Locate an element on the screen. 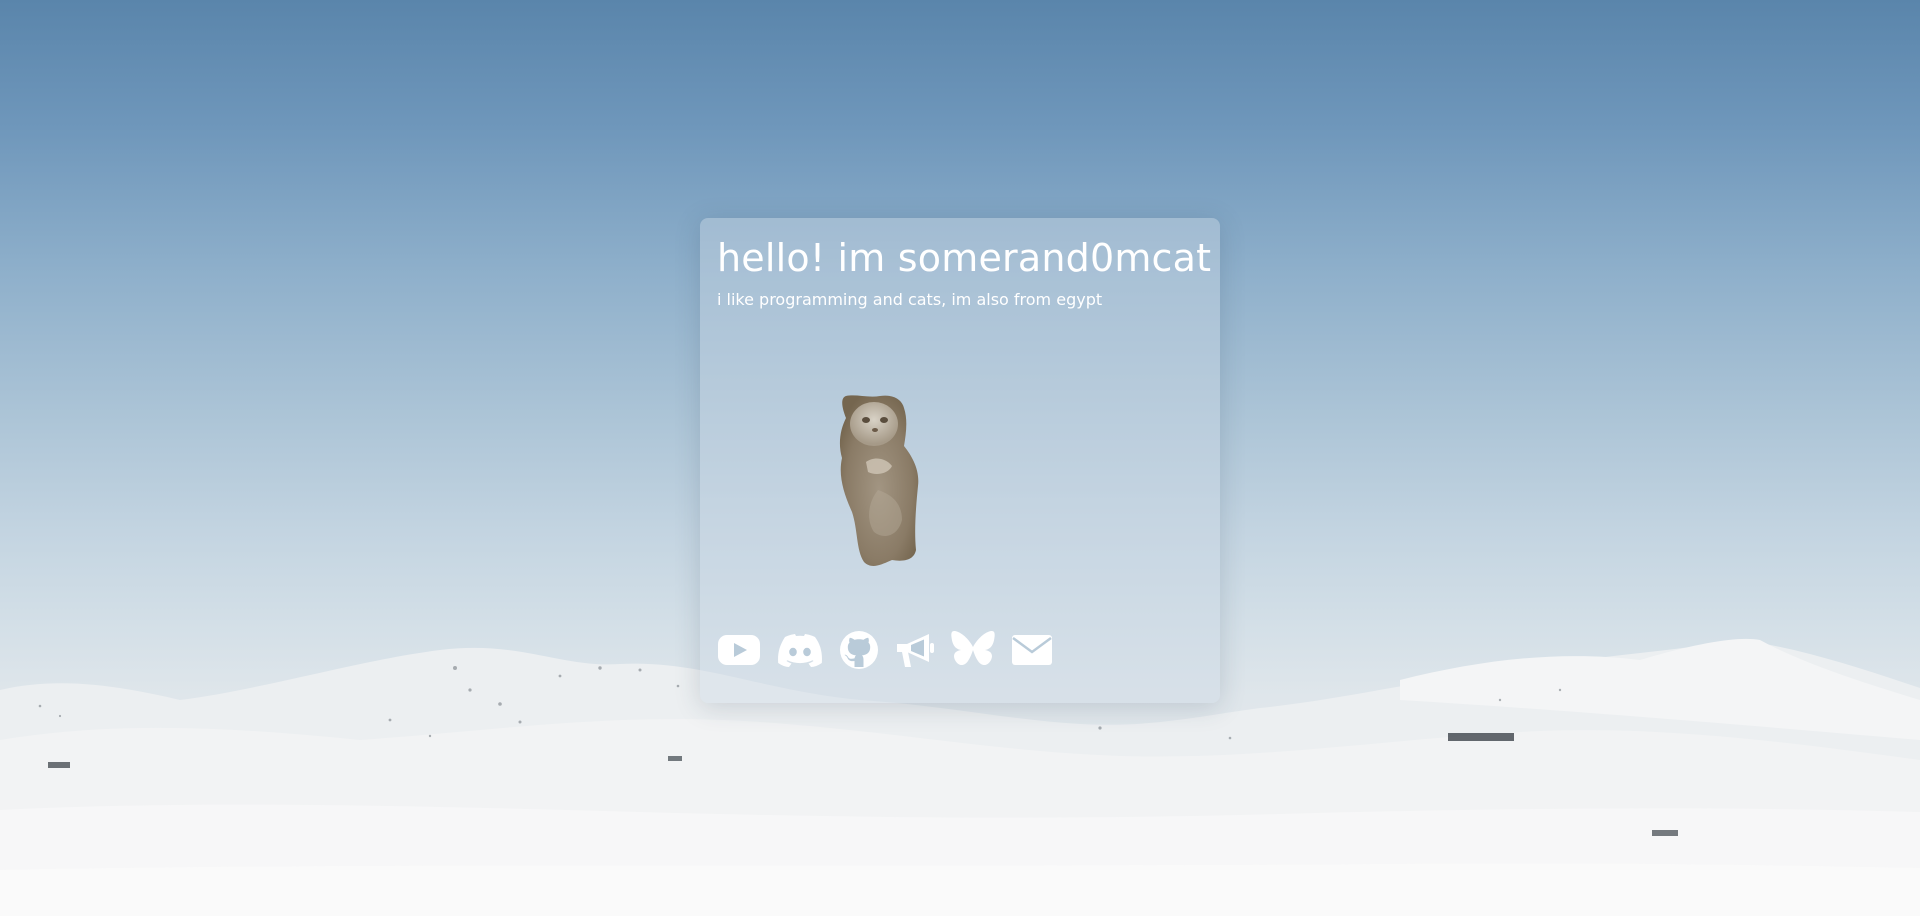 This screenshot has width=1920, height=916. github-link is located at coordinates (859, 650).